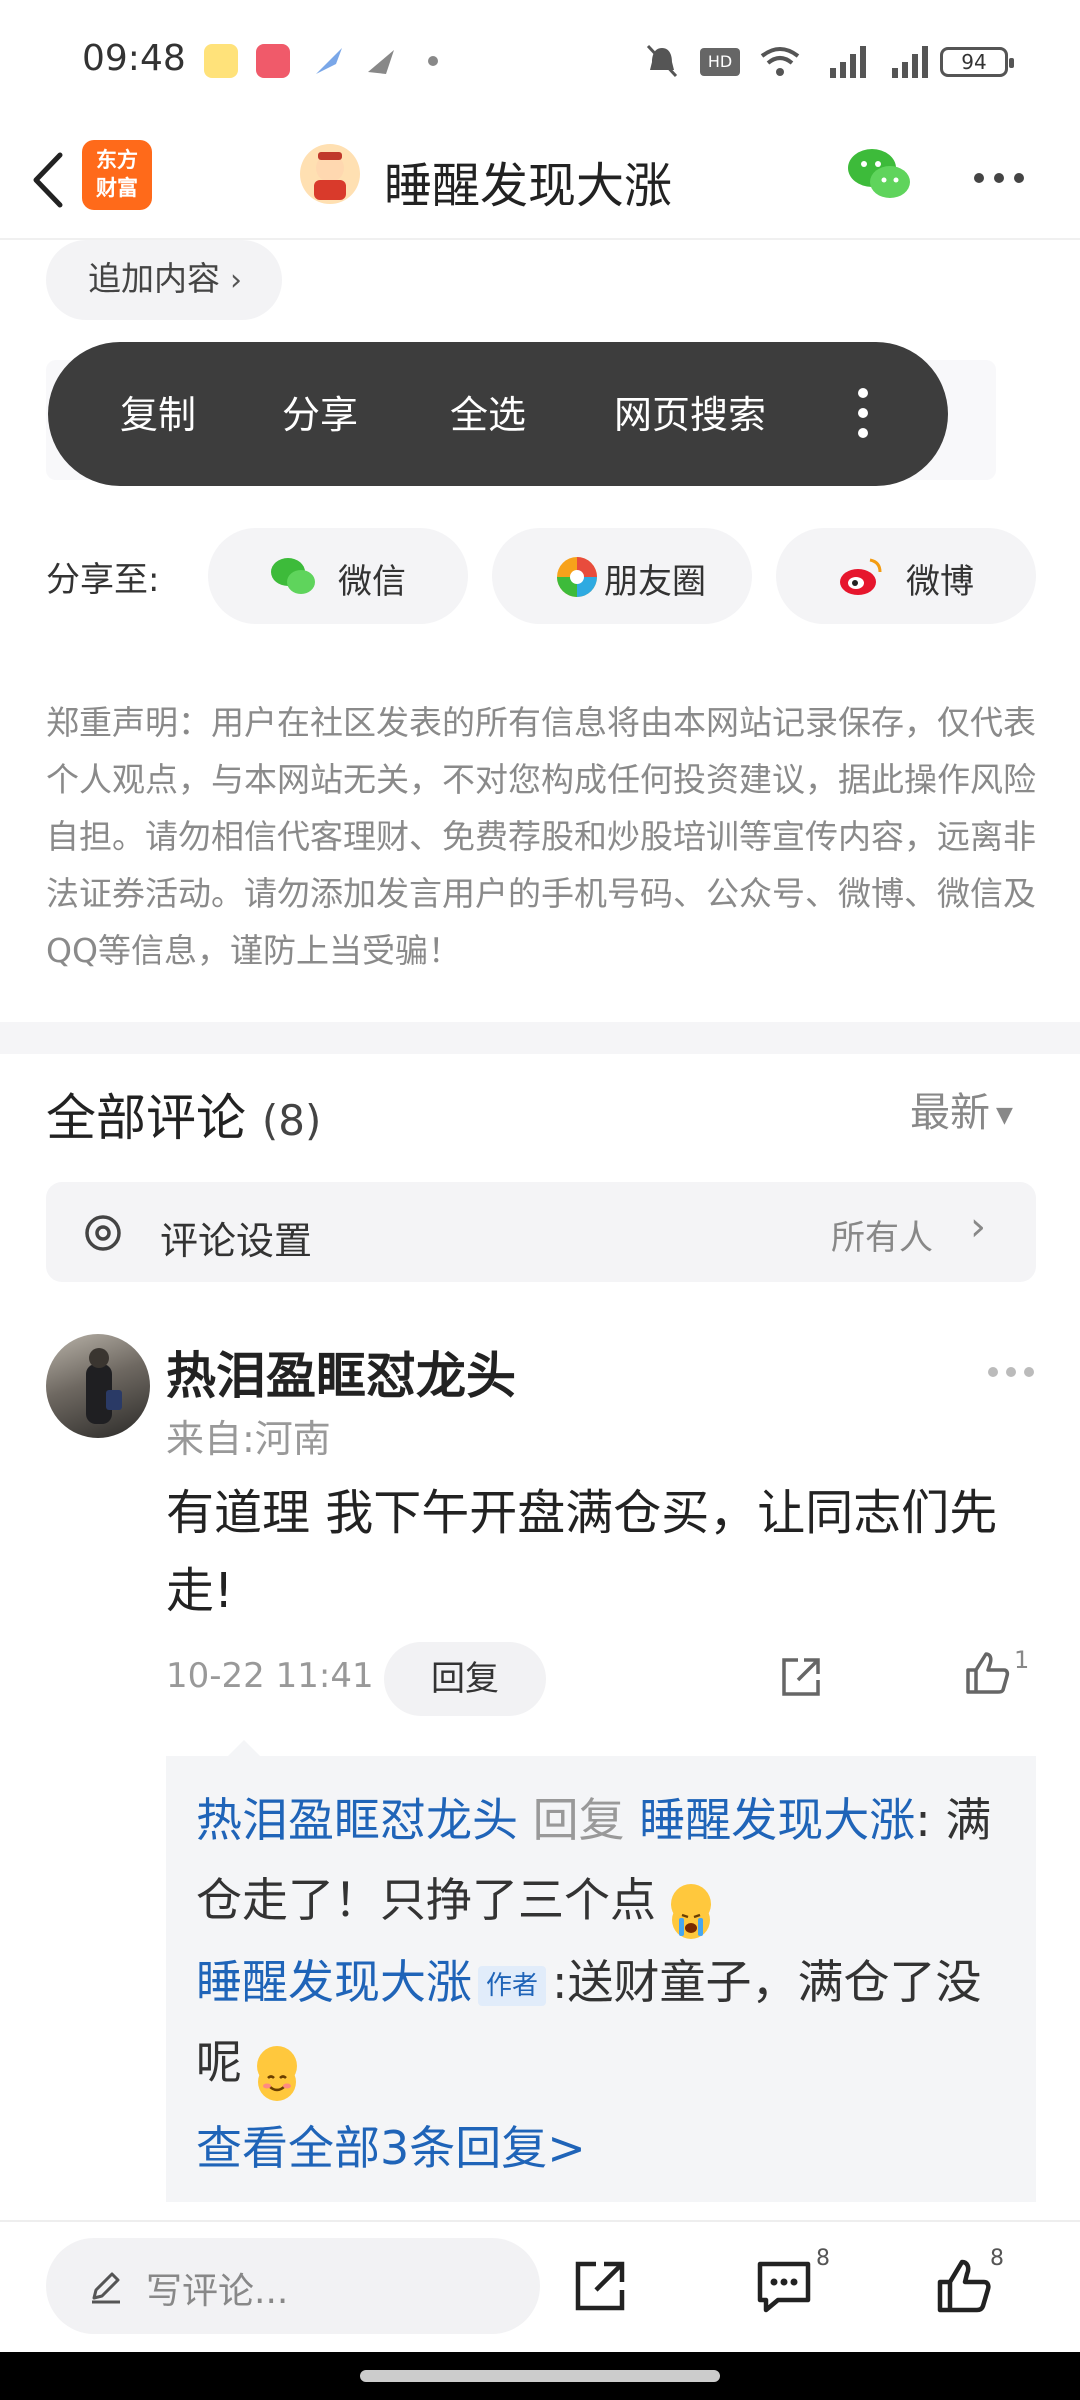 This screenshot has height=2400, width=1080. Describe the element at coordinates (540, 60) in the screenshot. I see `status-bar: 09:48 HD 94` at that location.